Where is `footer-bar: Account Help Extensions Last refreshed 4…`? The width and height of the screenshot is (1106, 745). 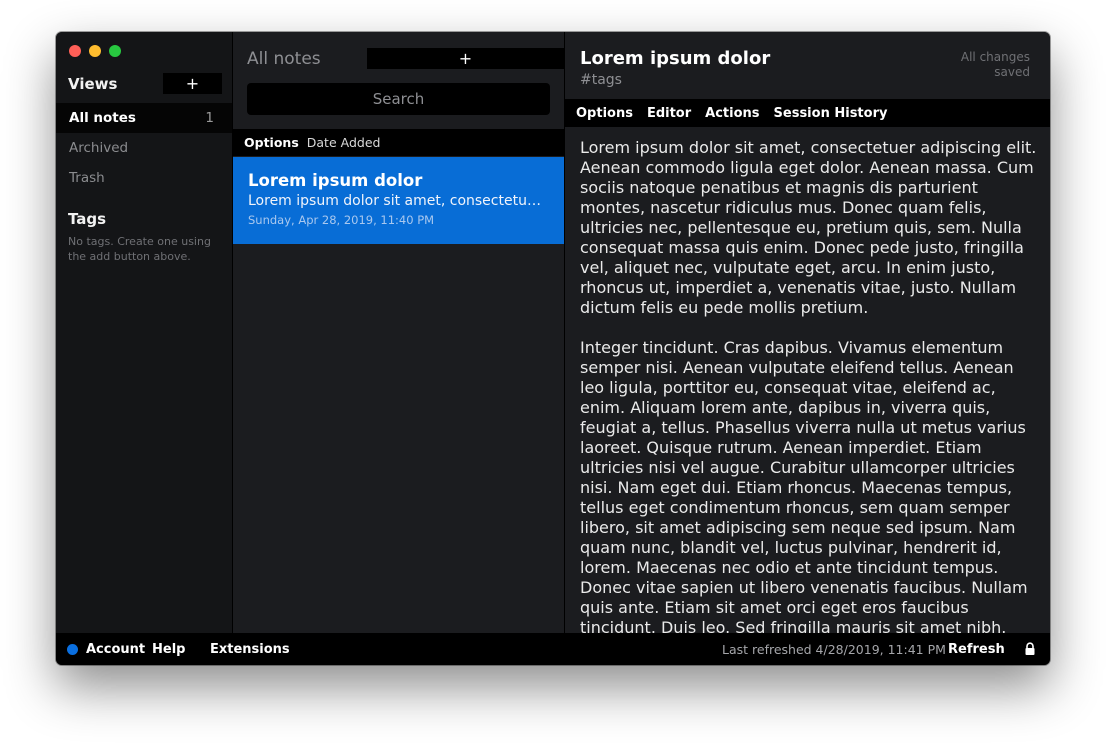
footer-bar: Account Help Extensions Last refreshed 4… is located at coordinates (553, 649).